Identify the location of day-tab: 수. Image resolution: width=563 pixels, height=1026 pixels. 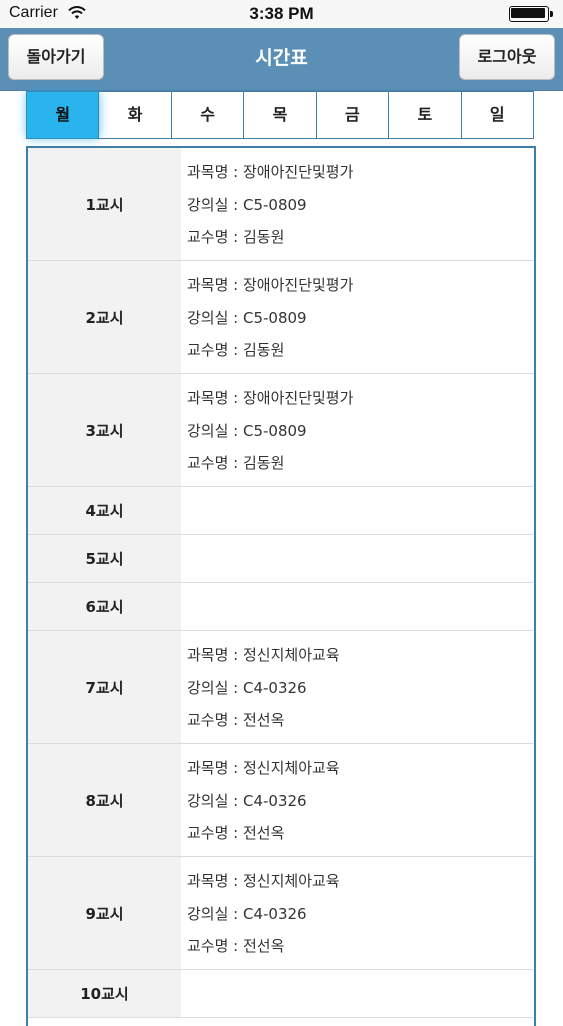
(208, 115).